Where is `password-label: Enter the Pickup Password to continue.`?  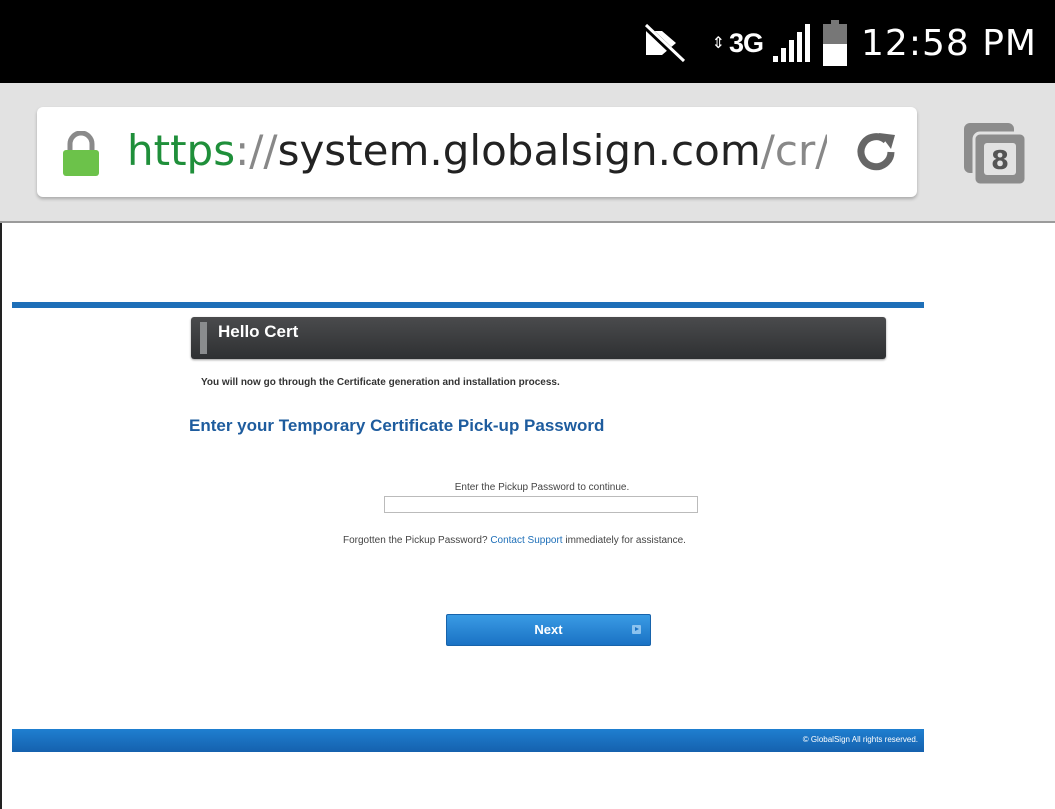 password-label: Enter the Pickup Password to continue. is located at coordinates (542, 487).